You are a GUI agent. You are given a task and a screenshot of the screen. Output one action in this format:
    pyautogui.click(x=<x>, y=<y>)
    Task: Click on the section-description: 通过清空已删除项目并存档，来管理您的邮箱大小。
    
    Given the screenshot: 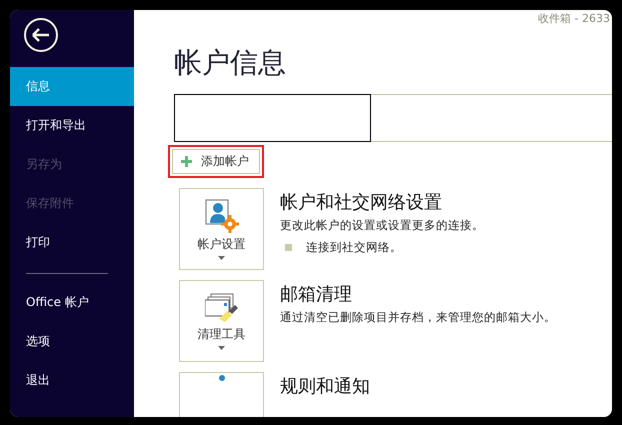 What is the action you would take?
    pyautogui.click(x=418, y=317)
    